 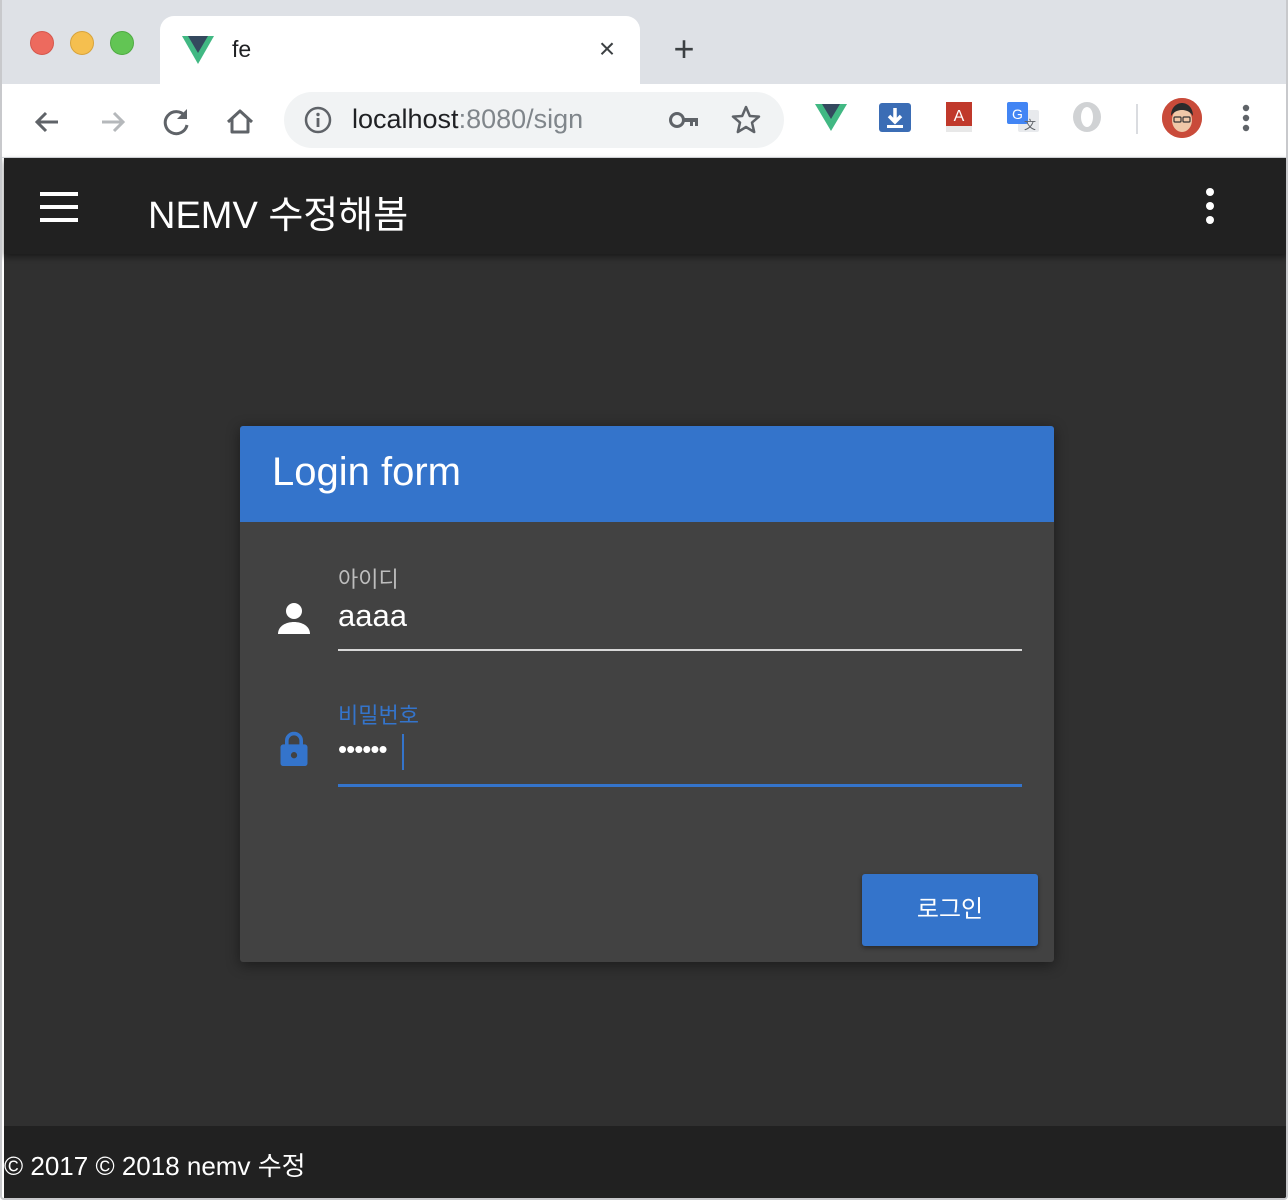 What do you see at coordinates (378, 715) in the screenshot?
I see `password-field-label: 비밀번호` at bounding box center [378, 715].